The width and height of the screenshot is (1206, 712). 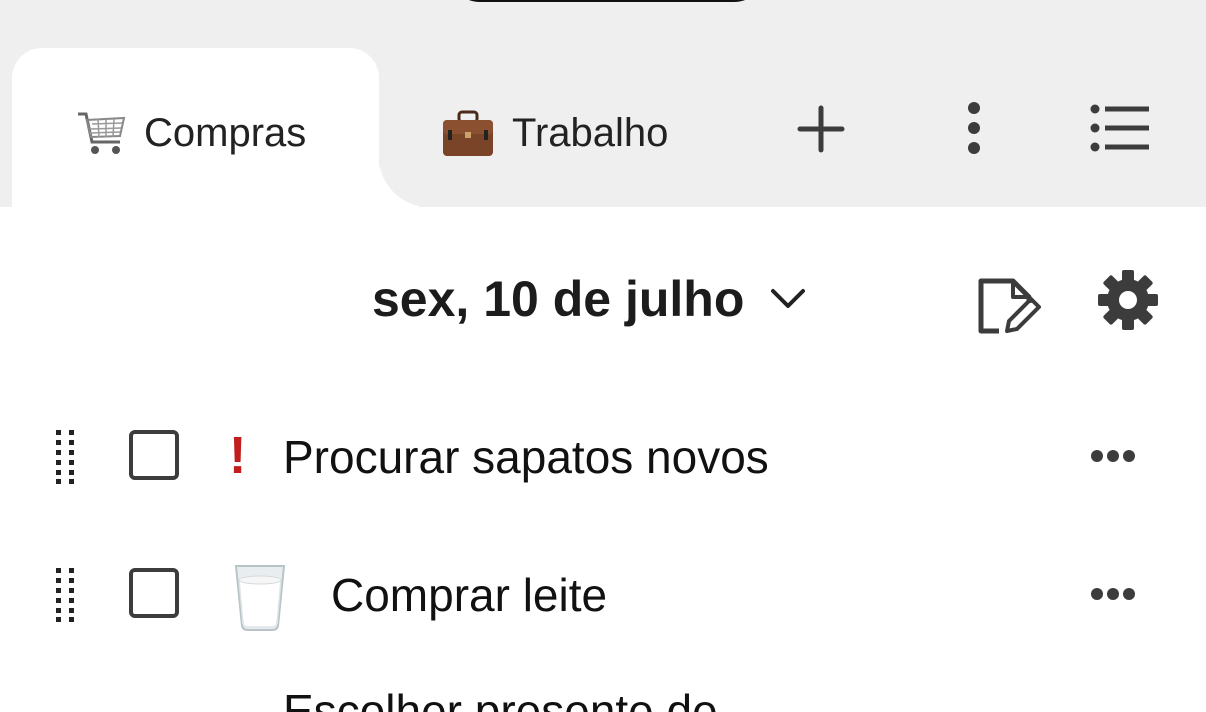 I want to click on lists-button, so click(x=1120, y=128).